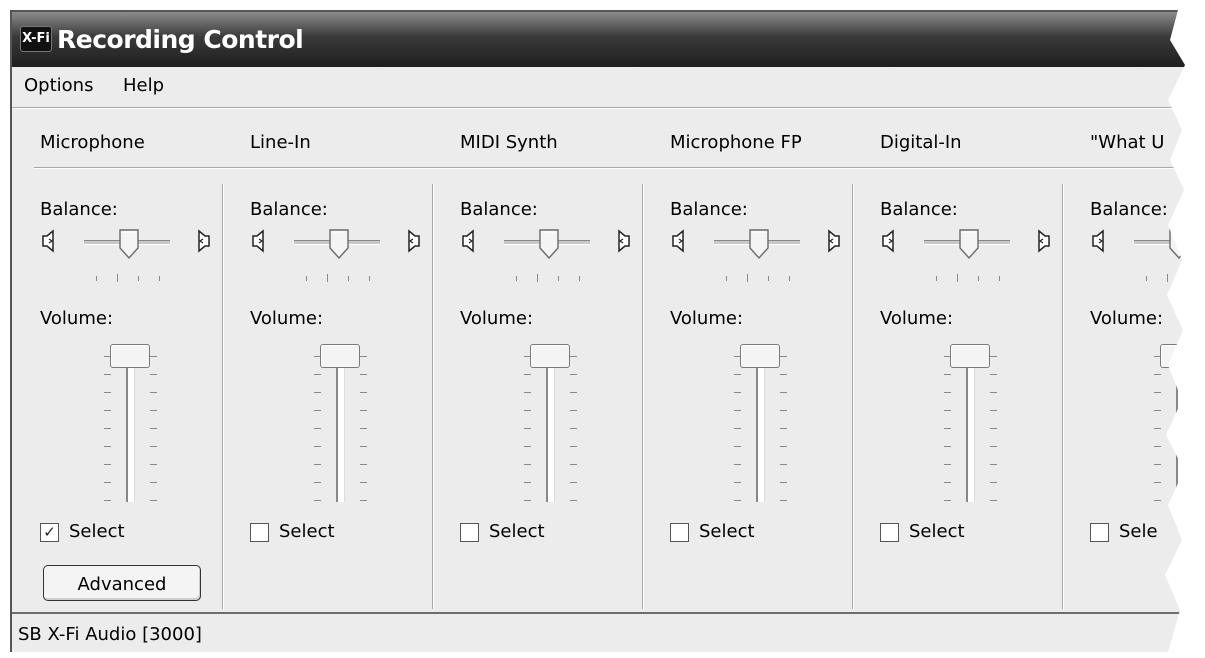  What do you see at coordinates (289, 209) in the screenshot?
I see `balance-label: Balance:` at bounding box center [289, 209].